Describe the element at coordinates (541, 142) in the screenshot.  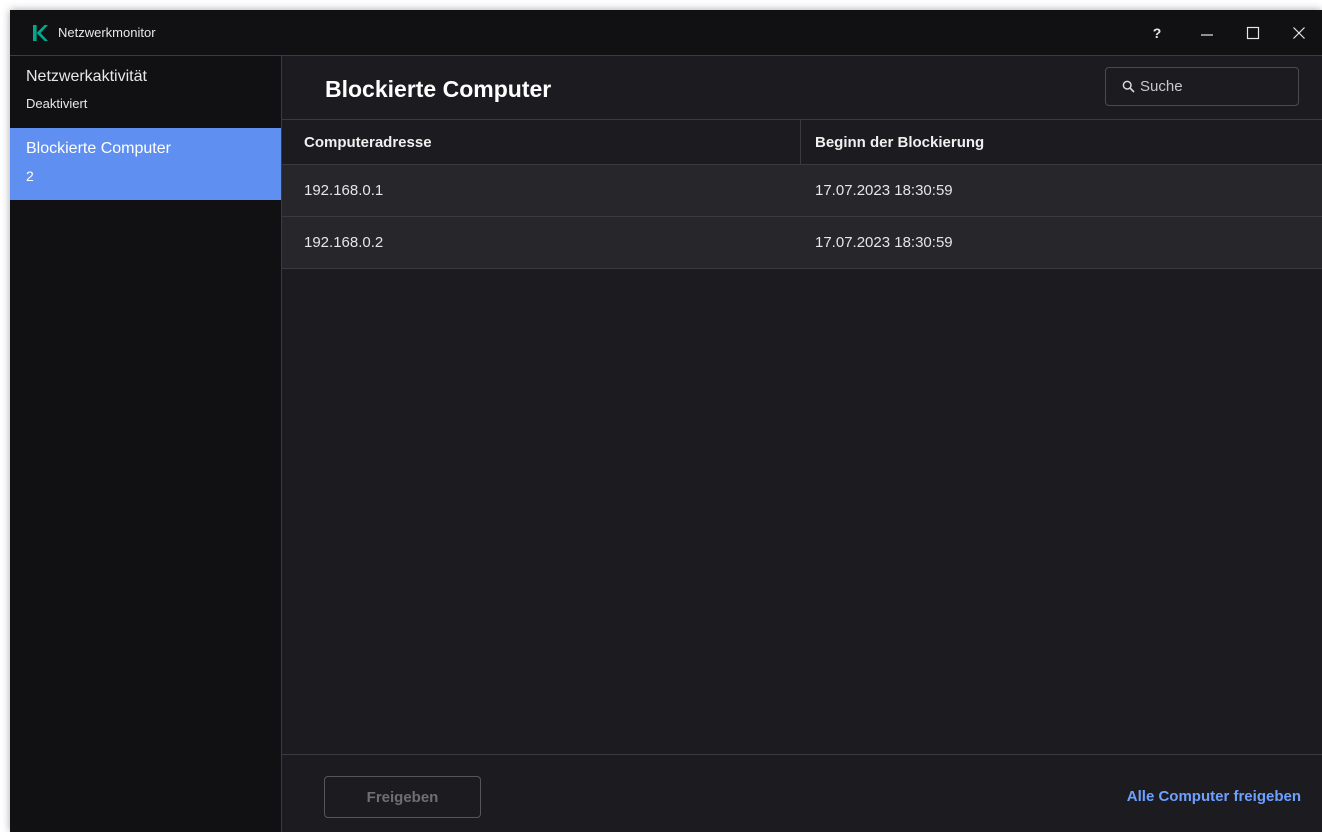
I see `column-header-address: Computeradresse` at that location.